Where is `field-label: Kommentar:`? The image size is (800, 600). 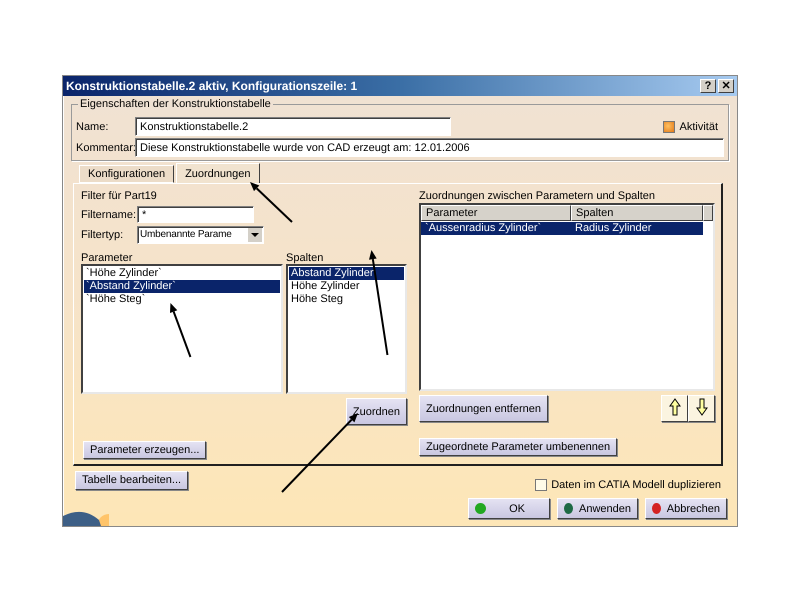 field-label: Kommentar: is located at coordinates (105, 148).